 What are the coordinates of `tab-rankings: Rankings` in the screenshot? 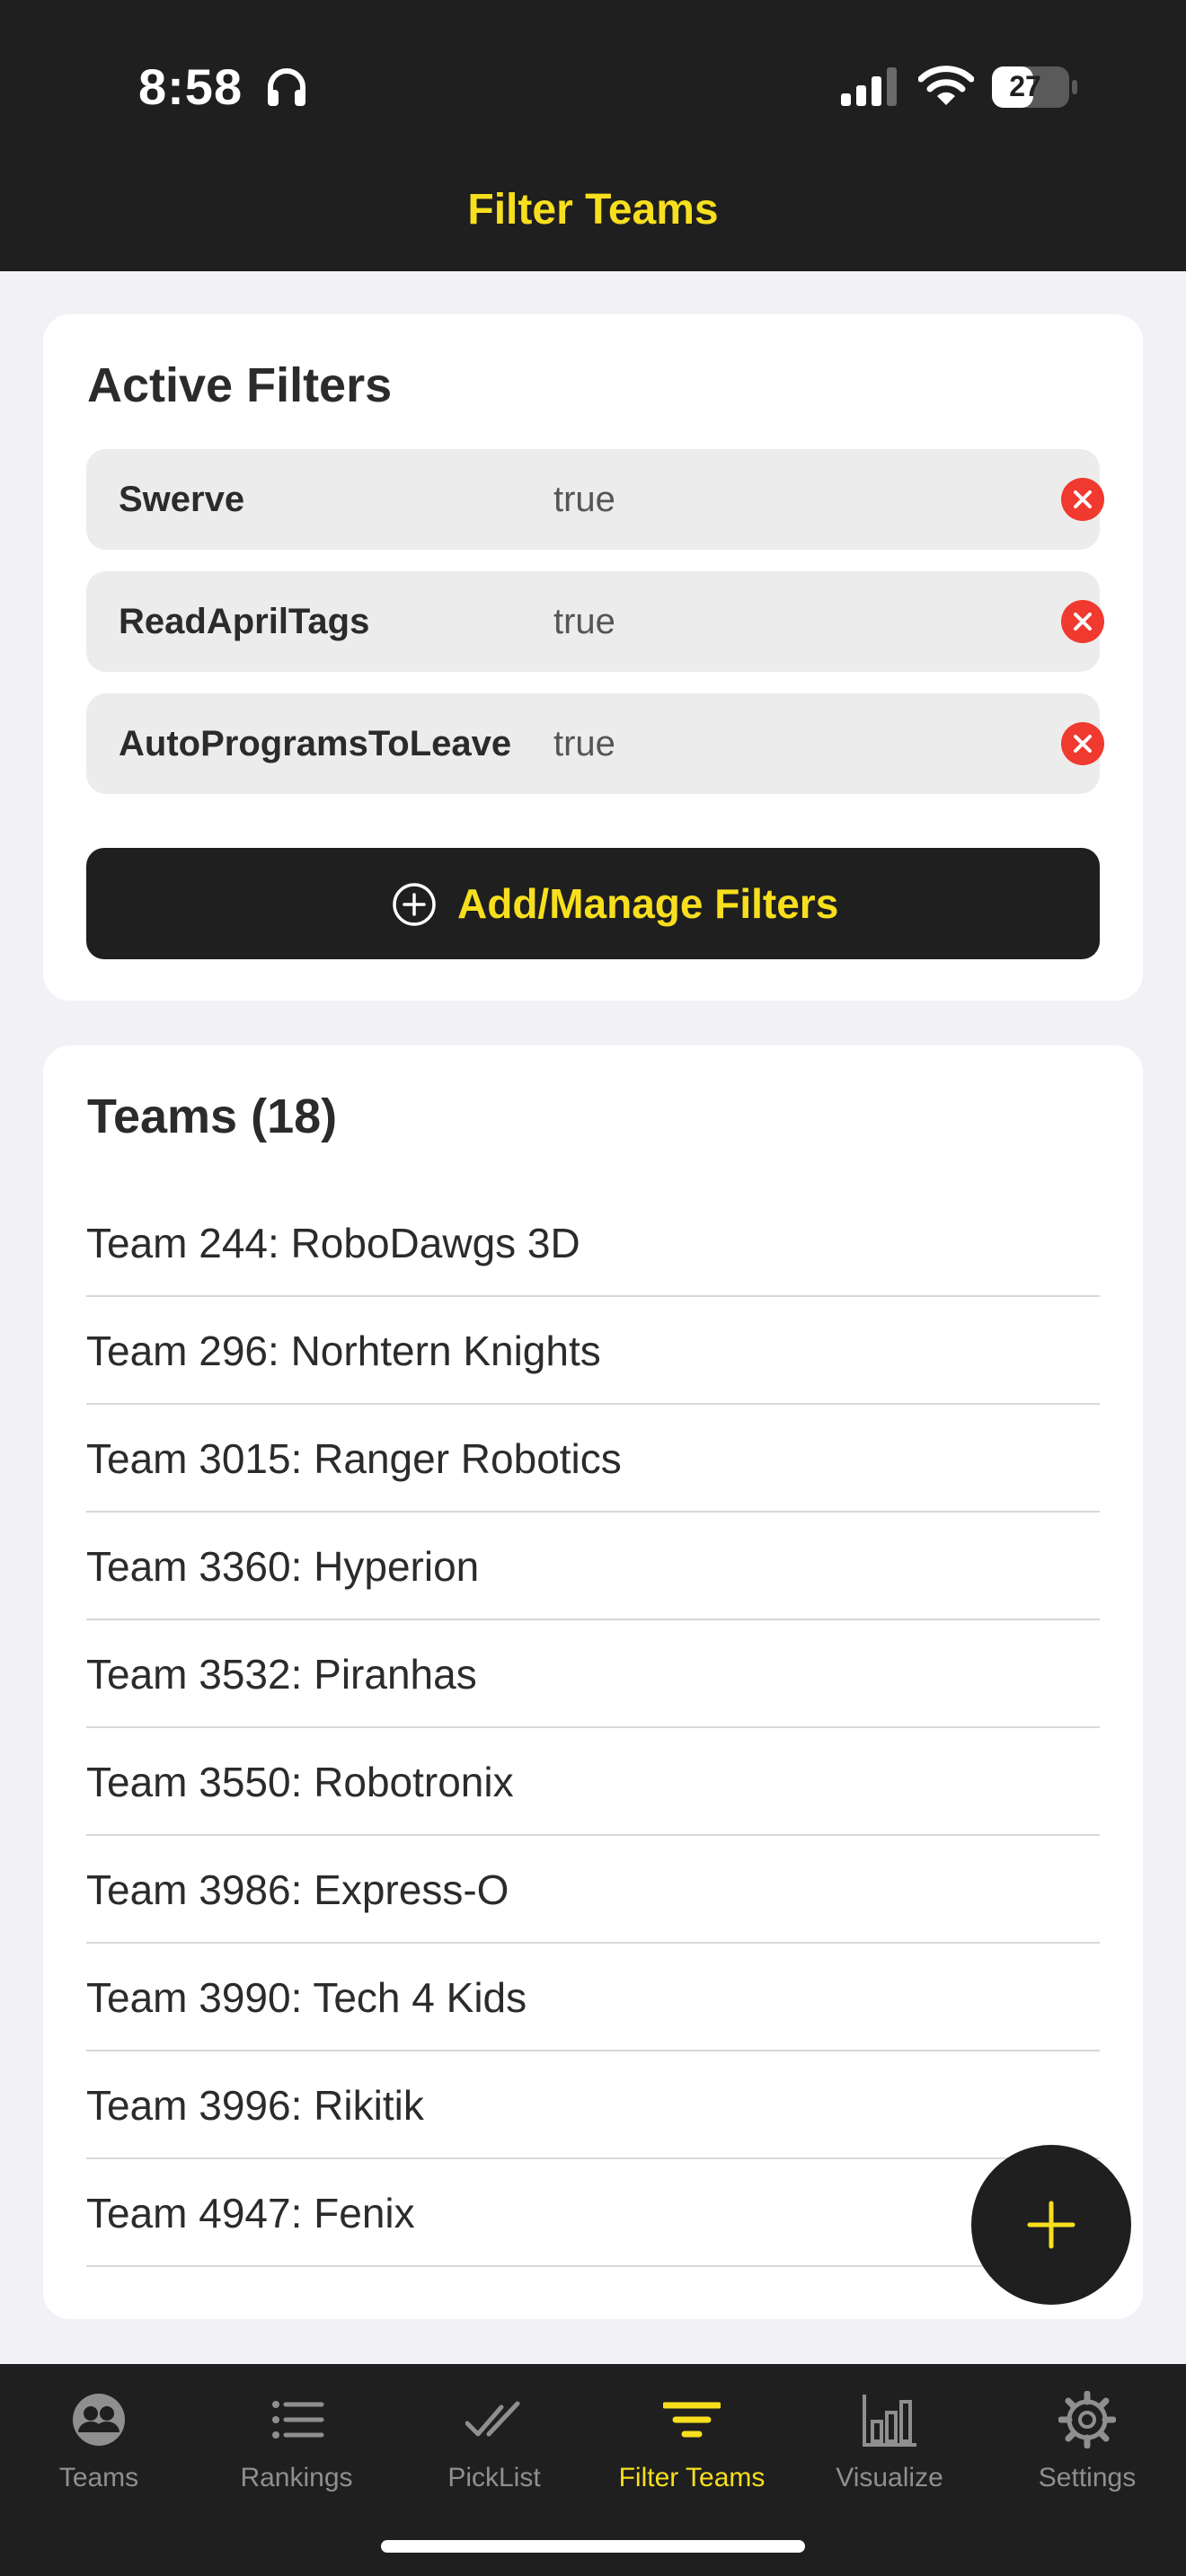 It's located at (296, 2454).